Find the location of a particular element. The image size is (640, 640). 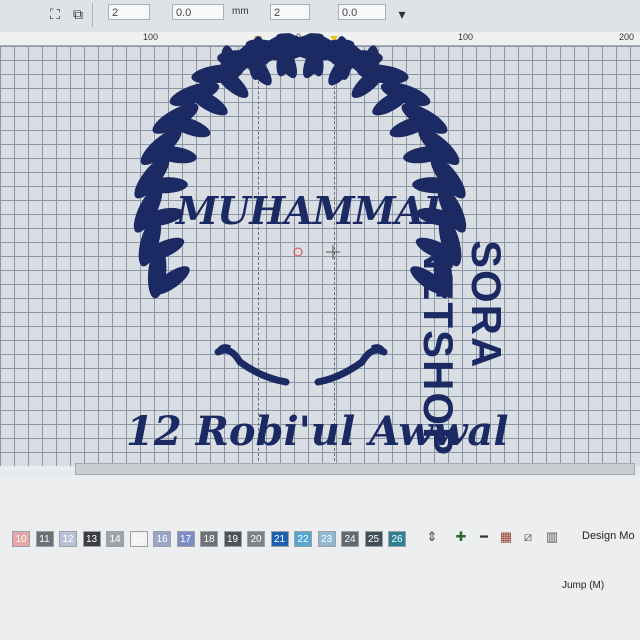

color-chart-icon: ▦ is located at coordinates (506, 537).